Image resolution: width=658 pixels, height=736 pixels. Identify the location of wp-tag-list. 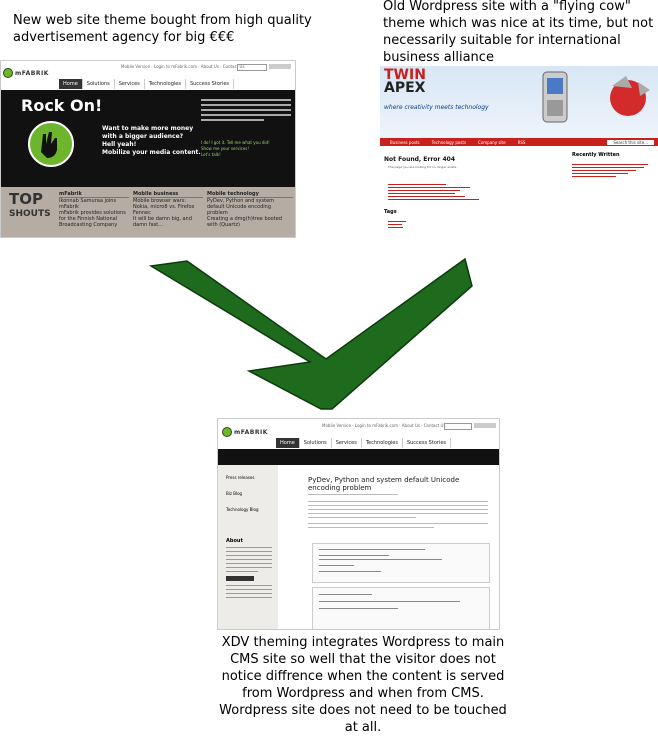
(403, 224).